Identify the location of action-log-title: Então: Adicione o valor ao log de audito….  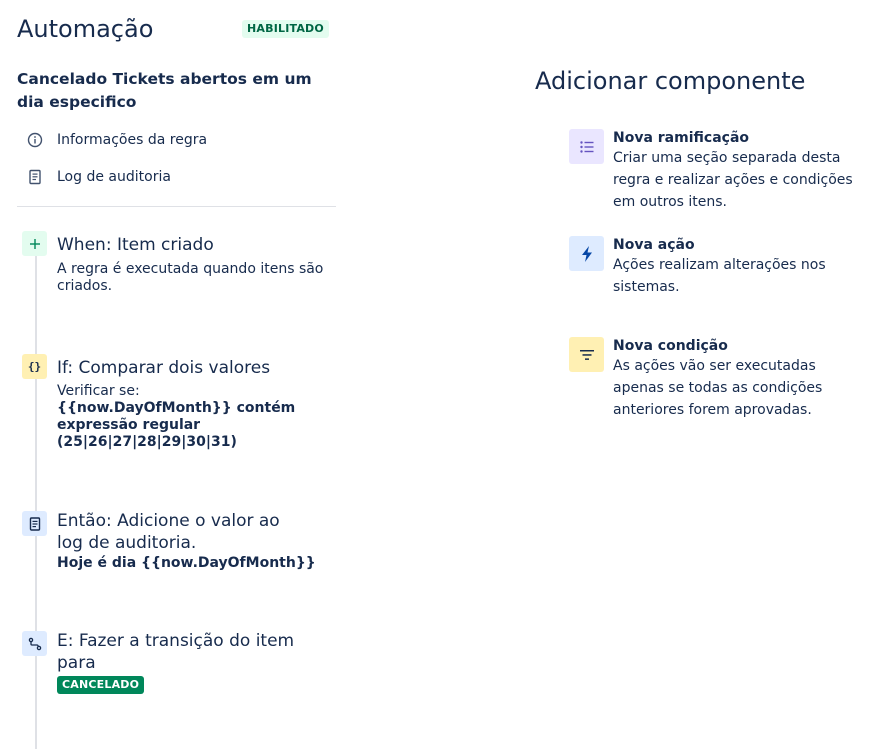
(179, 532).